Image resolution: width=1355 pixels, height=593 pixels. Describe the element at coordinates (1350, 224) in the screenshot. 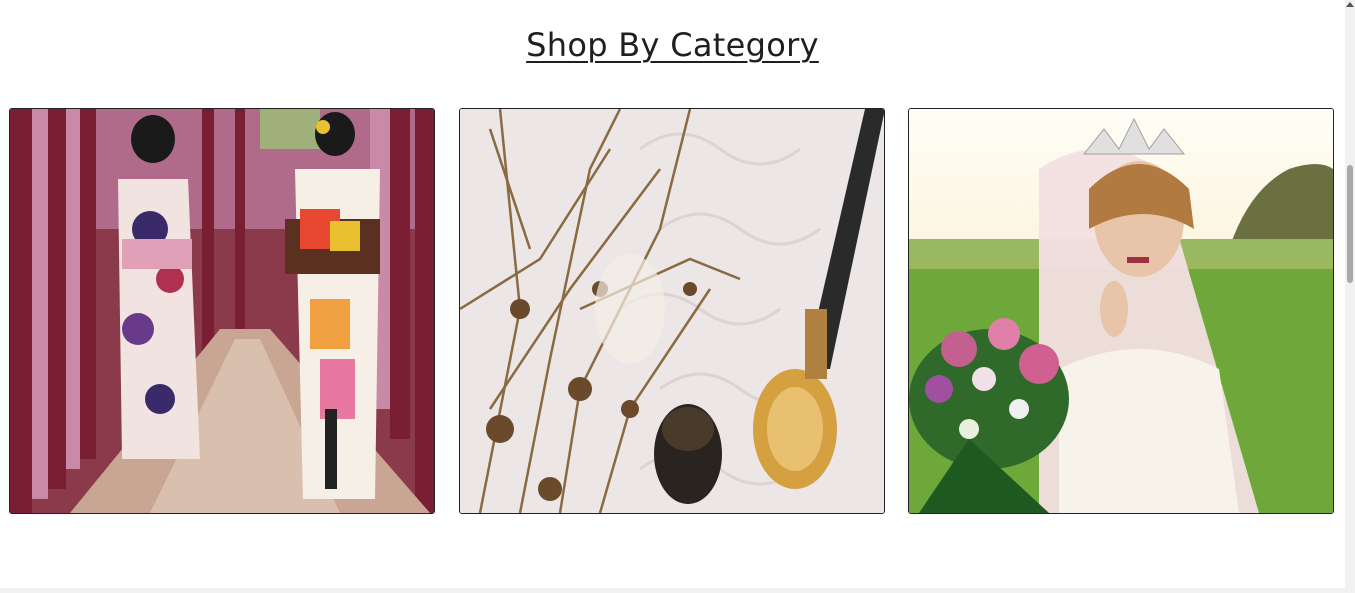

I see `scroll-thumb` at that location.